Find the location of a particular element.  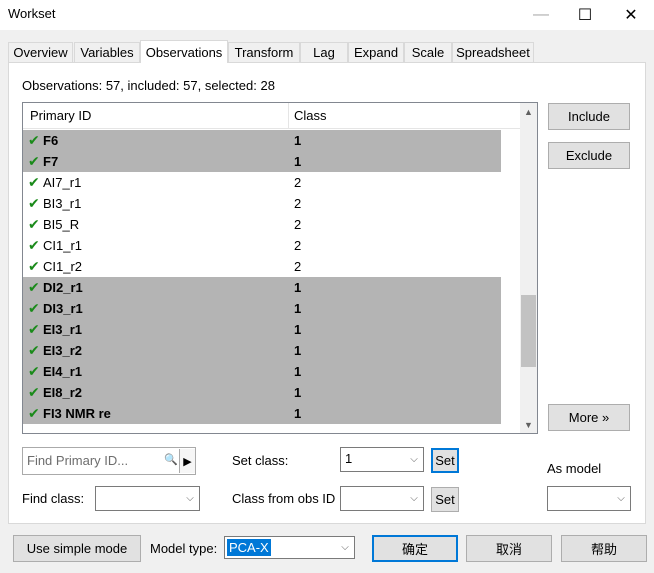

list-row: ✔ FI3 NMR re 1 is located at coordinates (262, 413).